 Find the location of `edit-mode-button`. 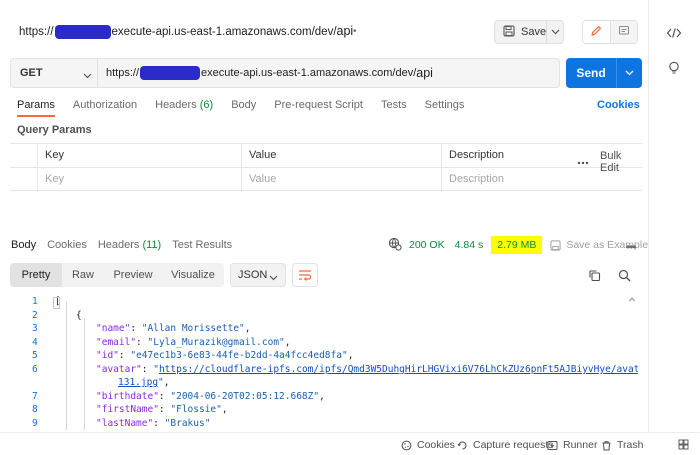

edit-mode-button is located at coordinates (597, 32).